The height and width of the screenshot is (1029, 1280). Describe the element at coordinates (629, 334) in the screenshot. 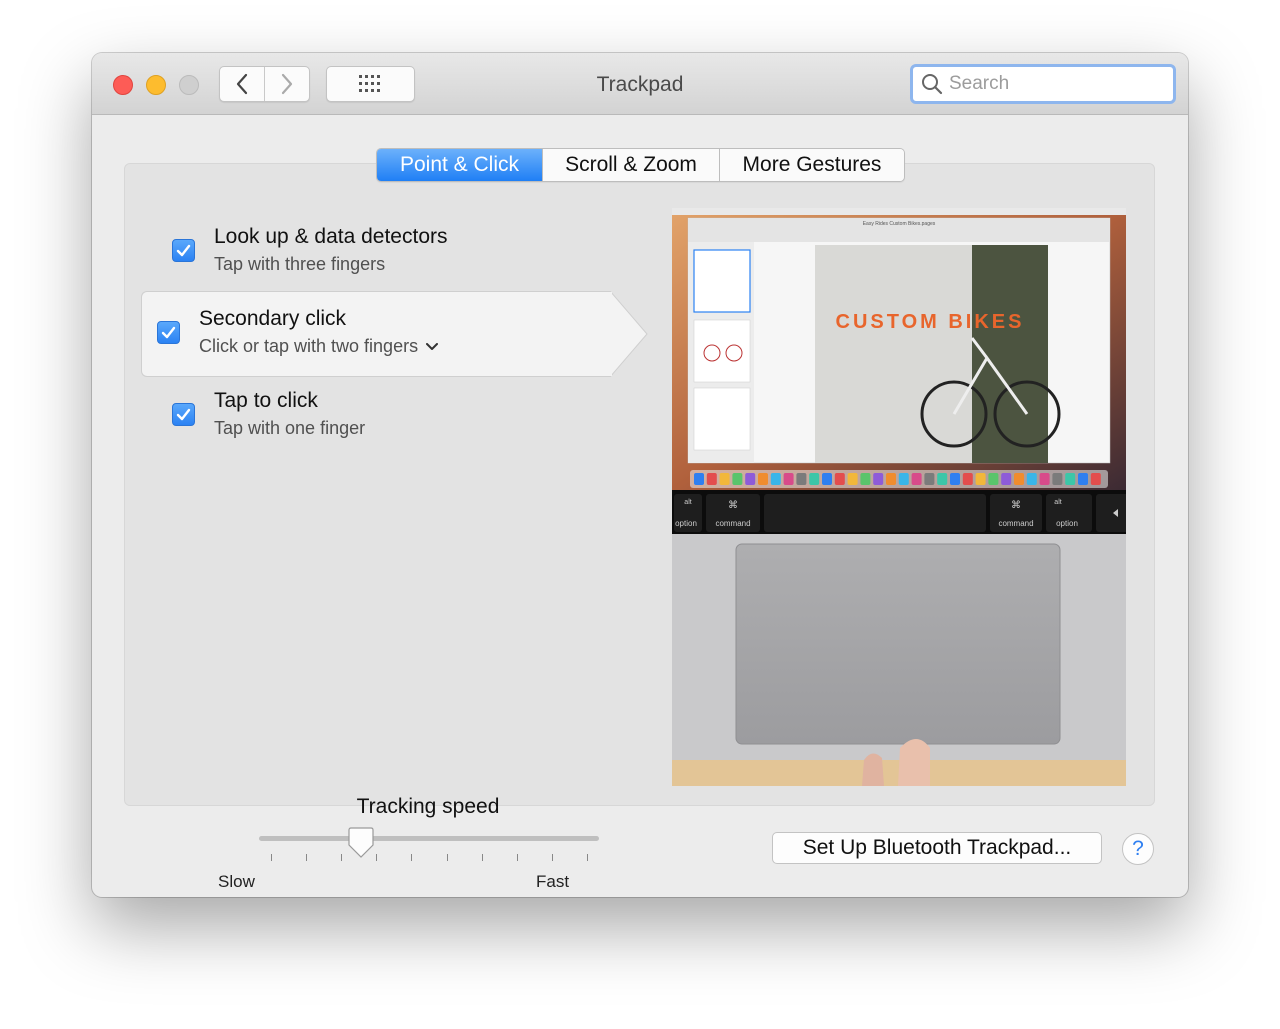

I see `selection-arrow` at that location.